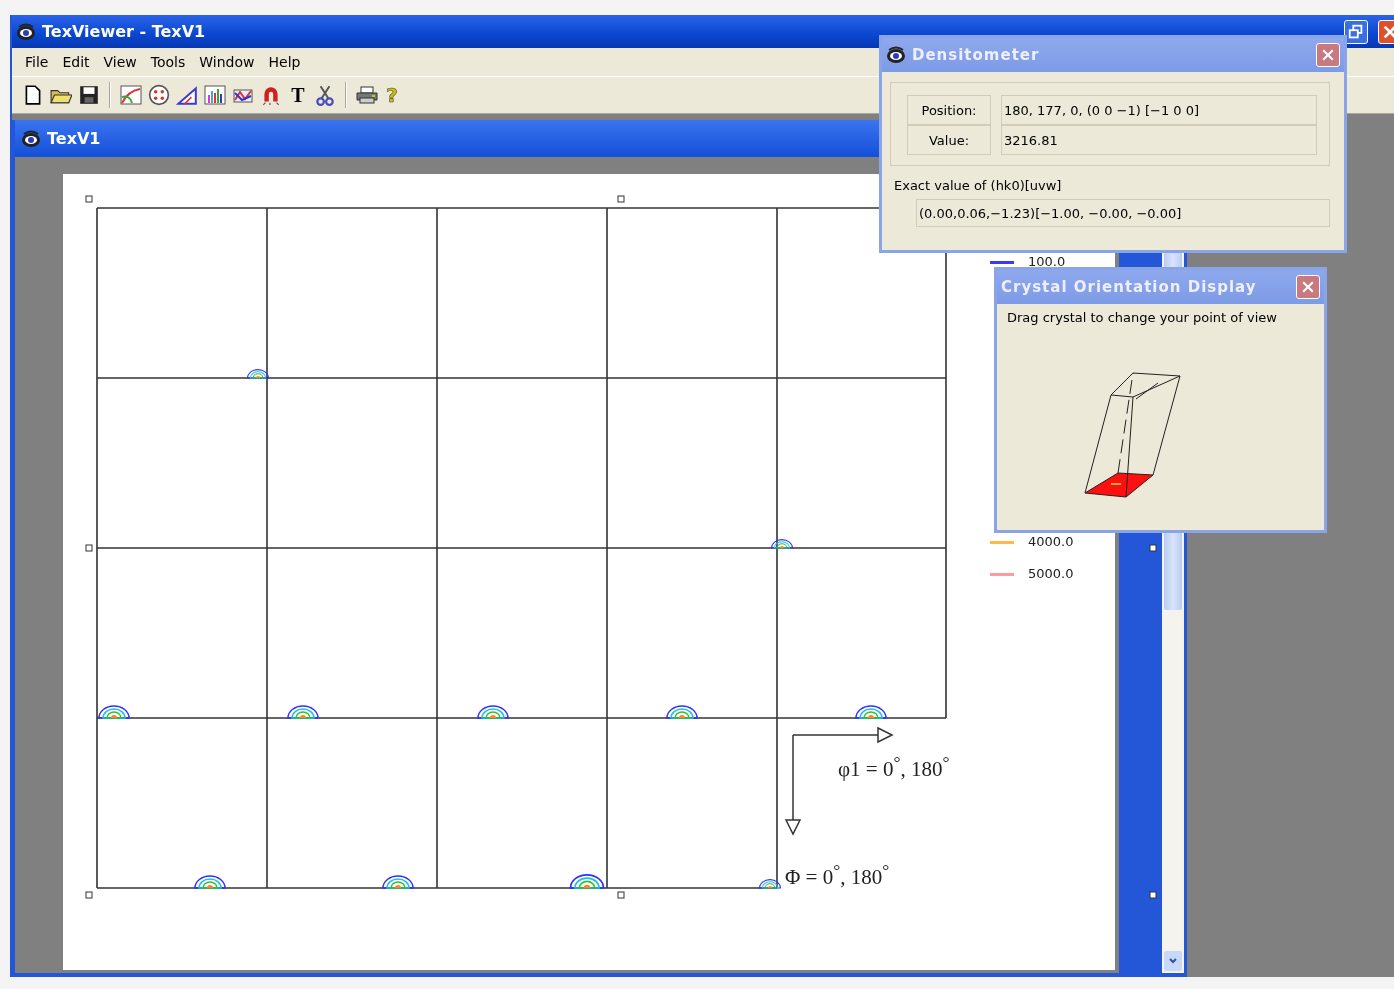 This screenshot has width=1394, height=989. I want to click on dialog-title: Crystal Orientation Display, so click(1129, 287).